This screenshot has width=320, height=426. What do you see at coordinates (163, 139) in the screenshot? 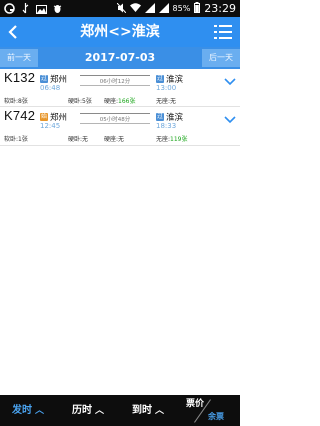
I see `no-seat-label: 无座:` at bounding box center [163, 139].